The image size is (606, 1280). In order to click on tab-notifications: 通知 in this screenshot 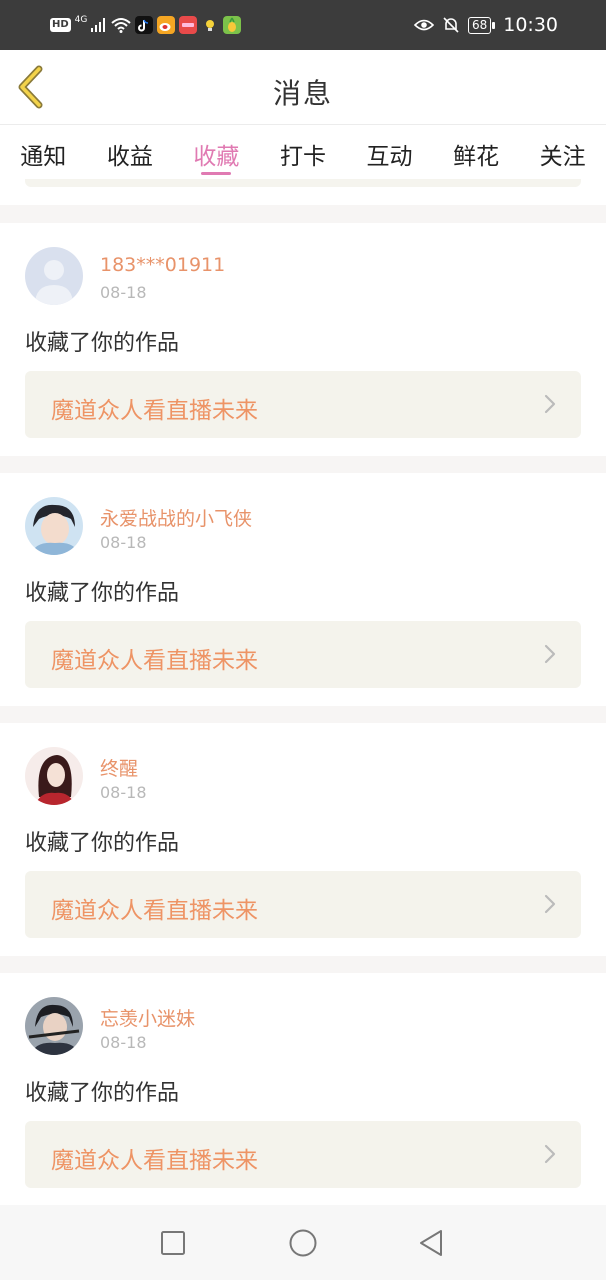, I will do `click(43, 152)`.